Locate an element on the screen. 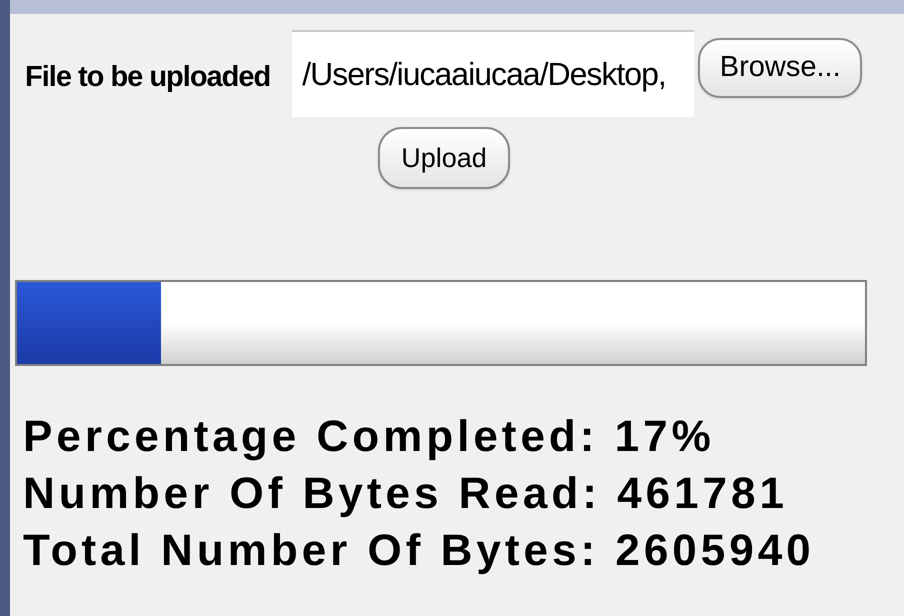  status-text: Percentage Completed: 17% is located at coordinates (369, 437).